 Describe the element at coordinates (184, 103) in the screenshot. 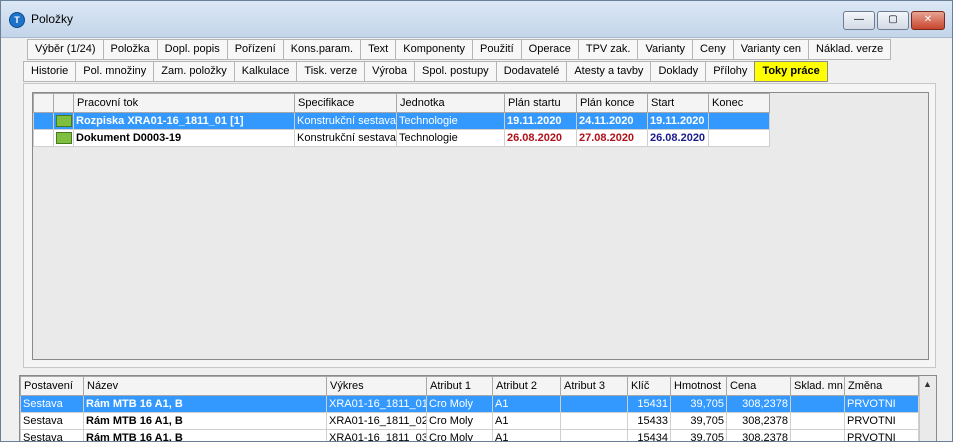

I see `col-pracovni-tok: Pracovní tok` at that location.